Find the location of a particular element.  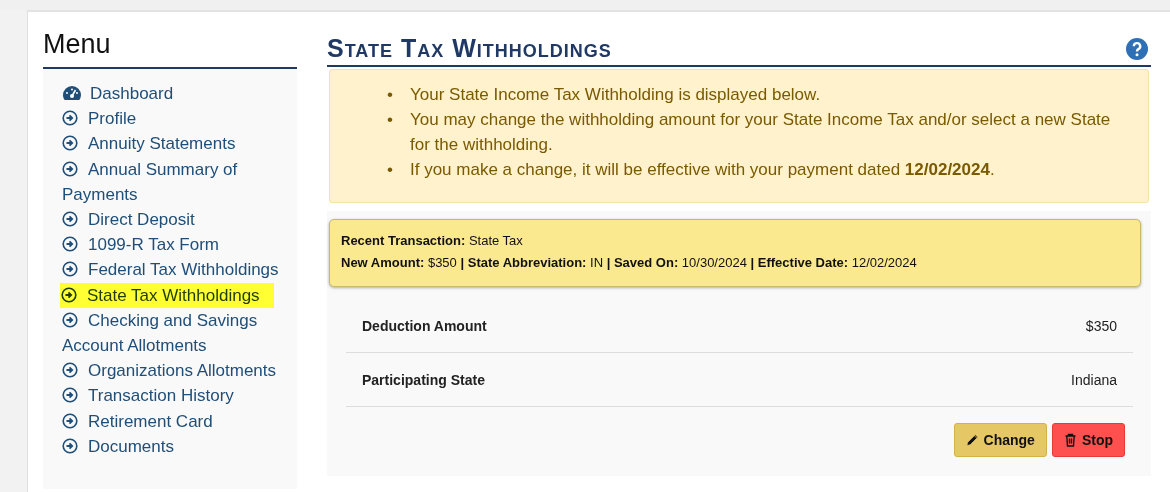

menu-item: 1099-R Tax Form is located at coordinates (173, 245).